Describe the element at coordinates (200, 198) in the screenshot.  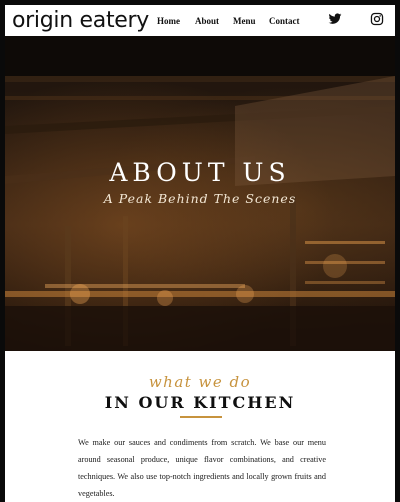
I see `hero-subtitle: A Peak Behind The Scenes` at that location.